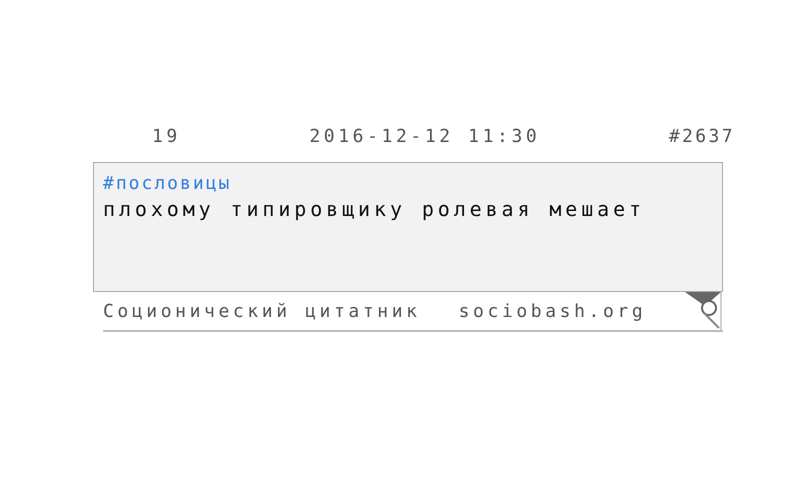  What do you see at coordinates (701, 136) in the screenshot?
I see `quote-number: #2637` at bounding box center [701, 136].